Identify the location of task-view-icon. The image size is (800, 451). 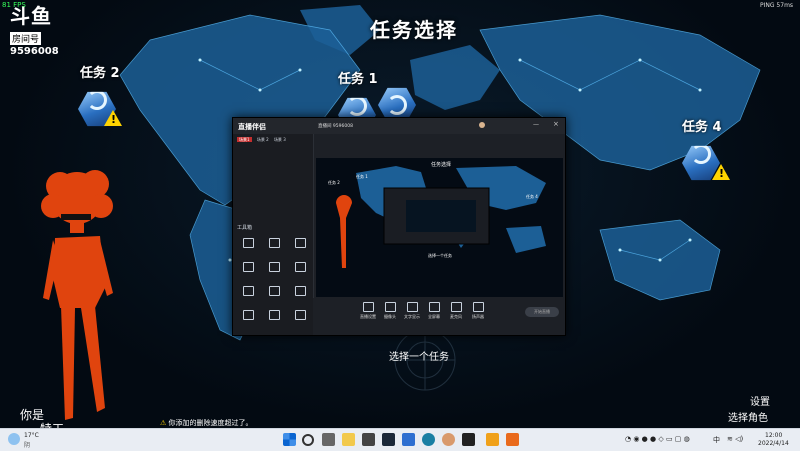
(328, 439).